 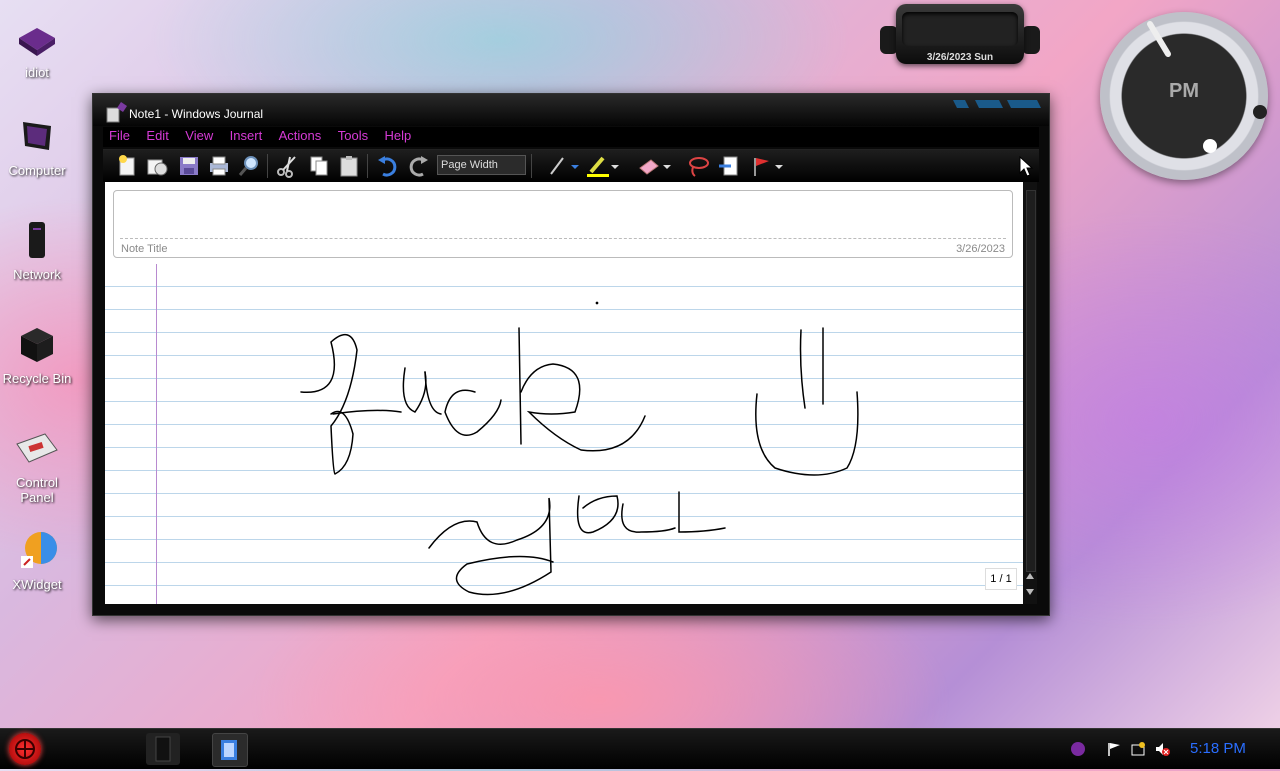 What do you see at coordinates (37, 274) in the screenshot?
I see `desktop-icon-label: Network` at bounding box center [37, 274].